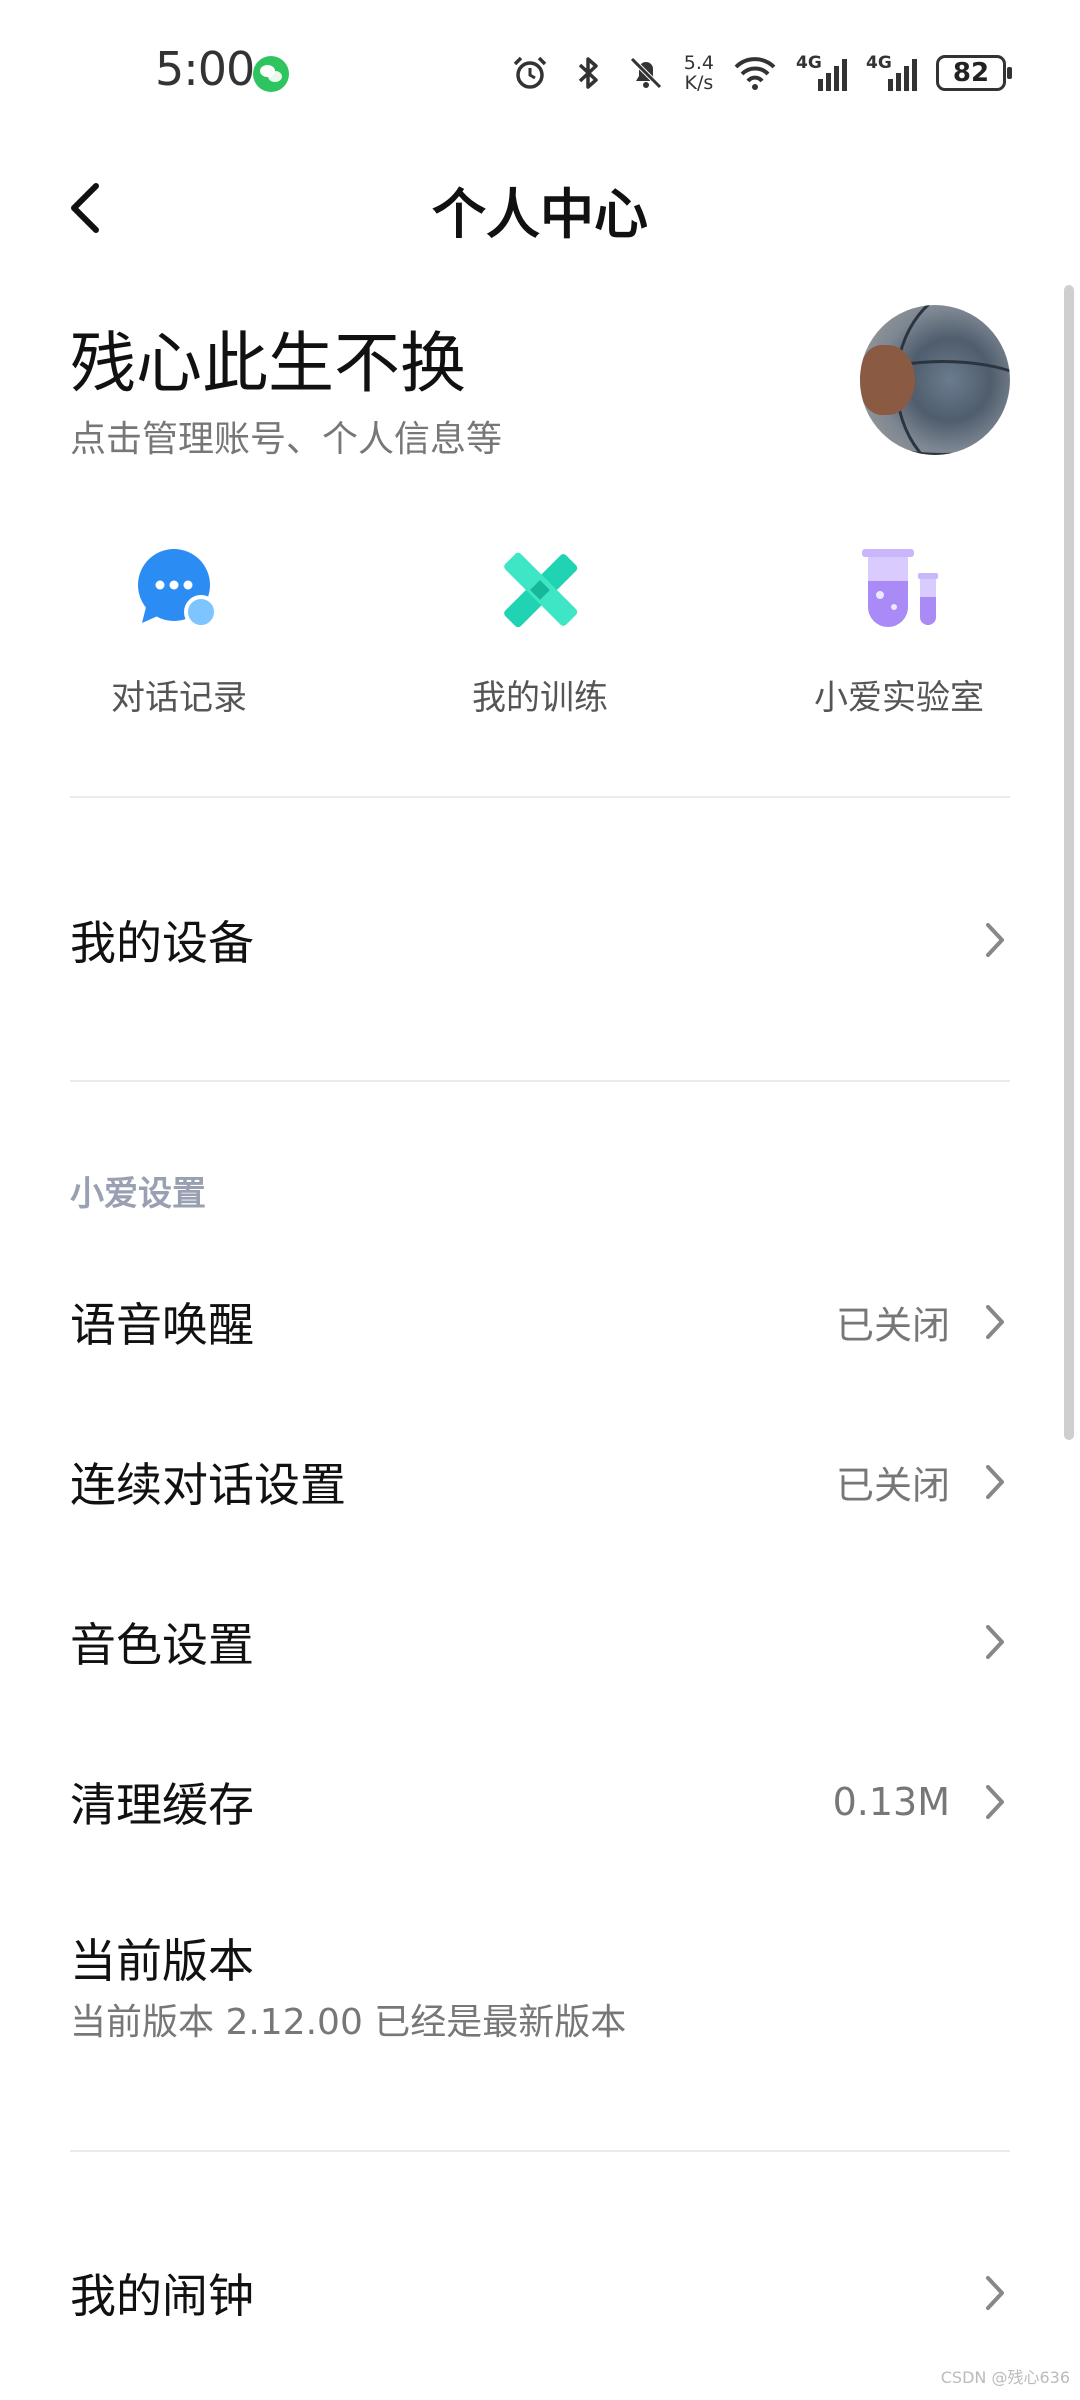 The height and width of the screenshot is (2400, 1080). Describe the element at coordinates (540, 1642) in the screenshot. I see `row-timbre-settings: 音色设置` at that location.